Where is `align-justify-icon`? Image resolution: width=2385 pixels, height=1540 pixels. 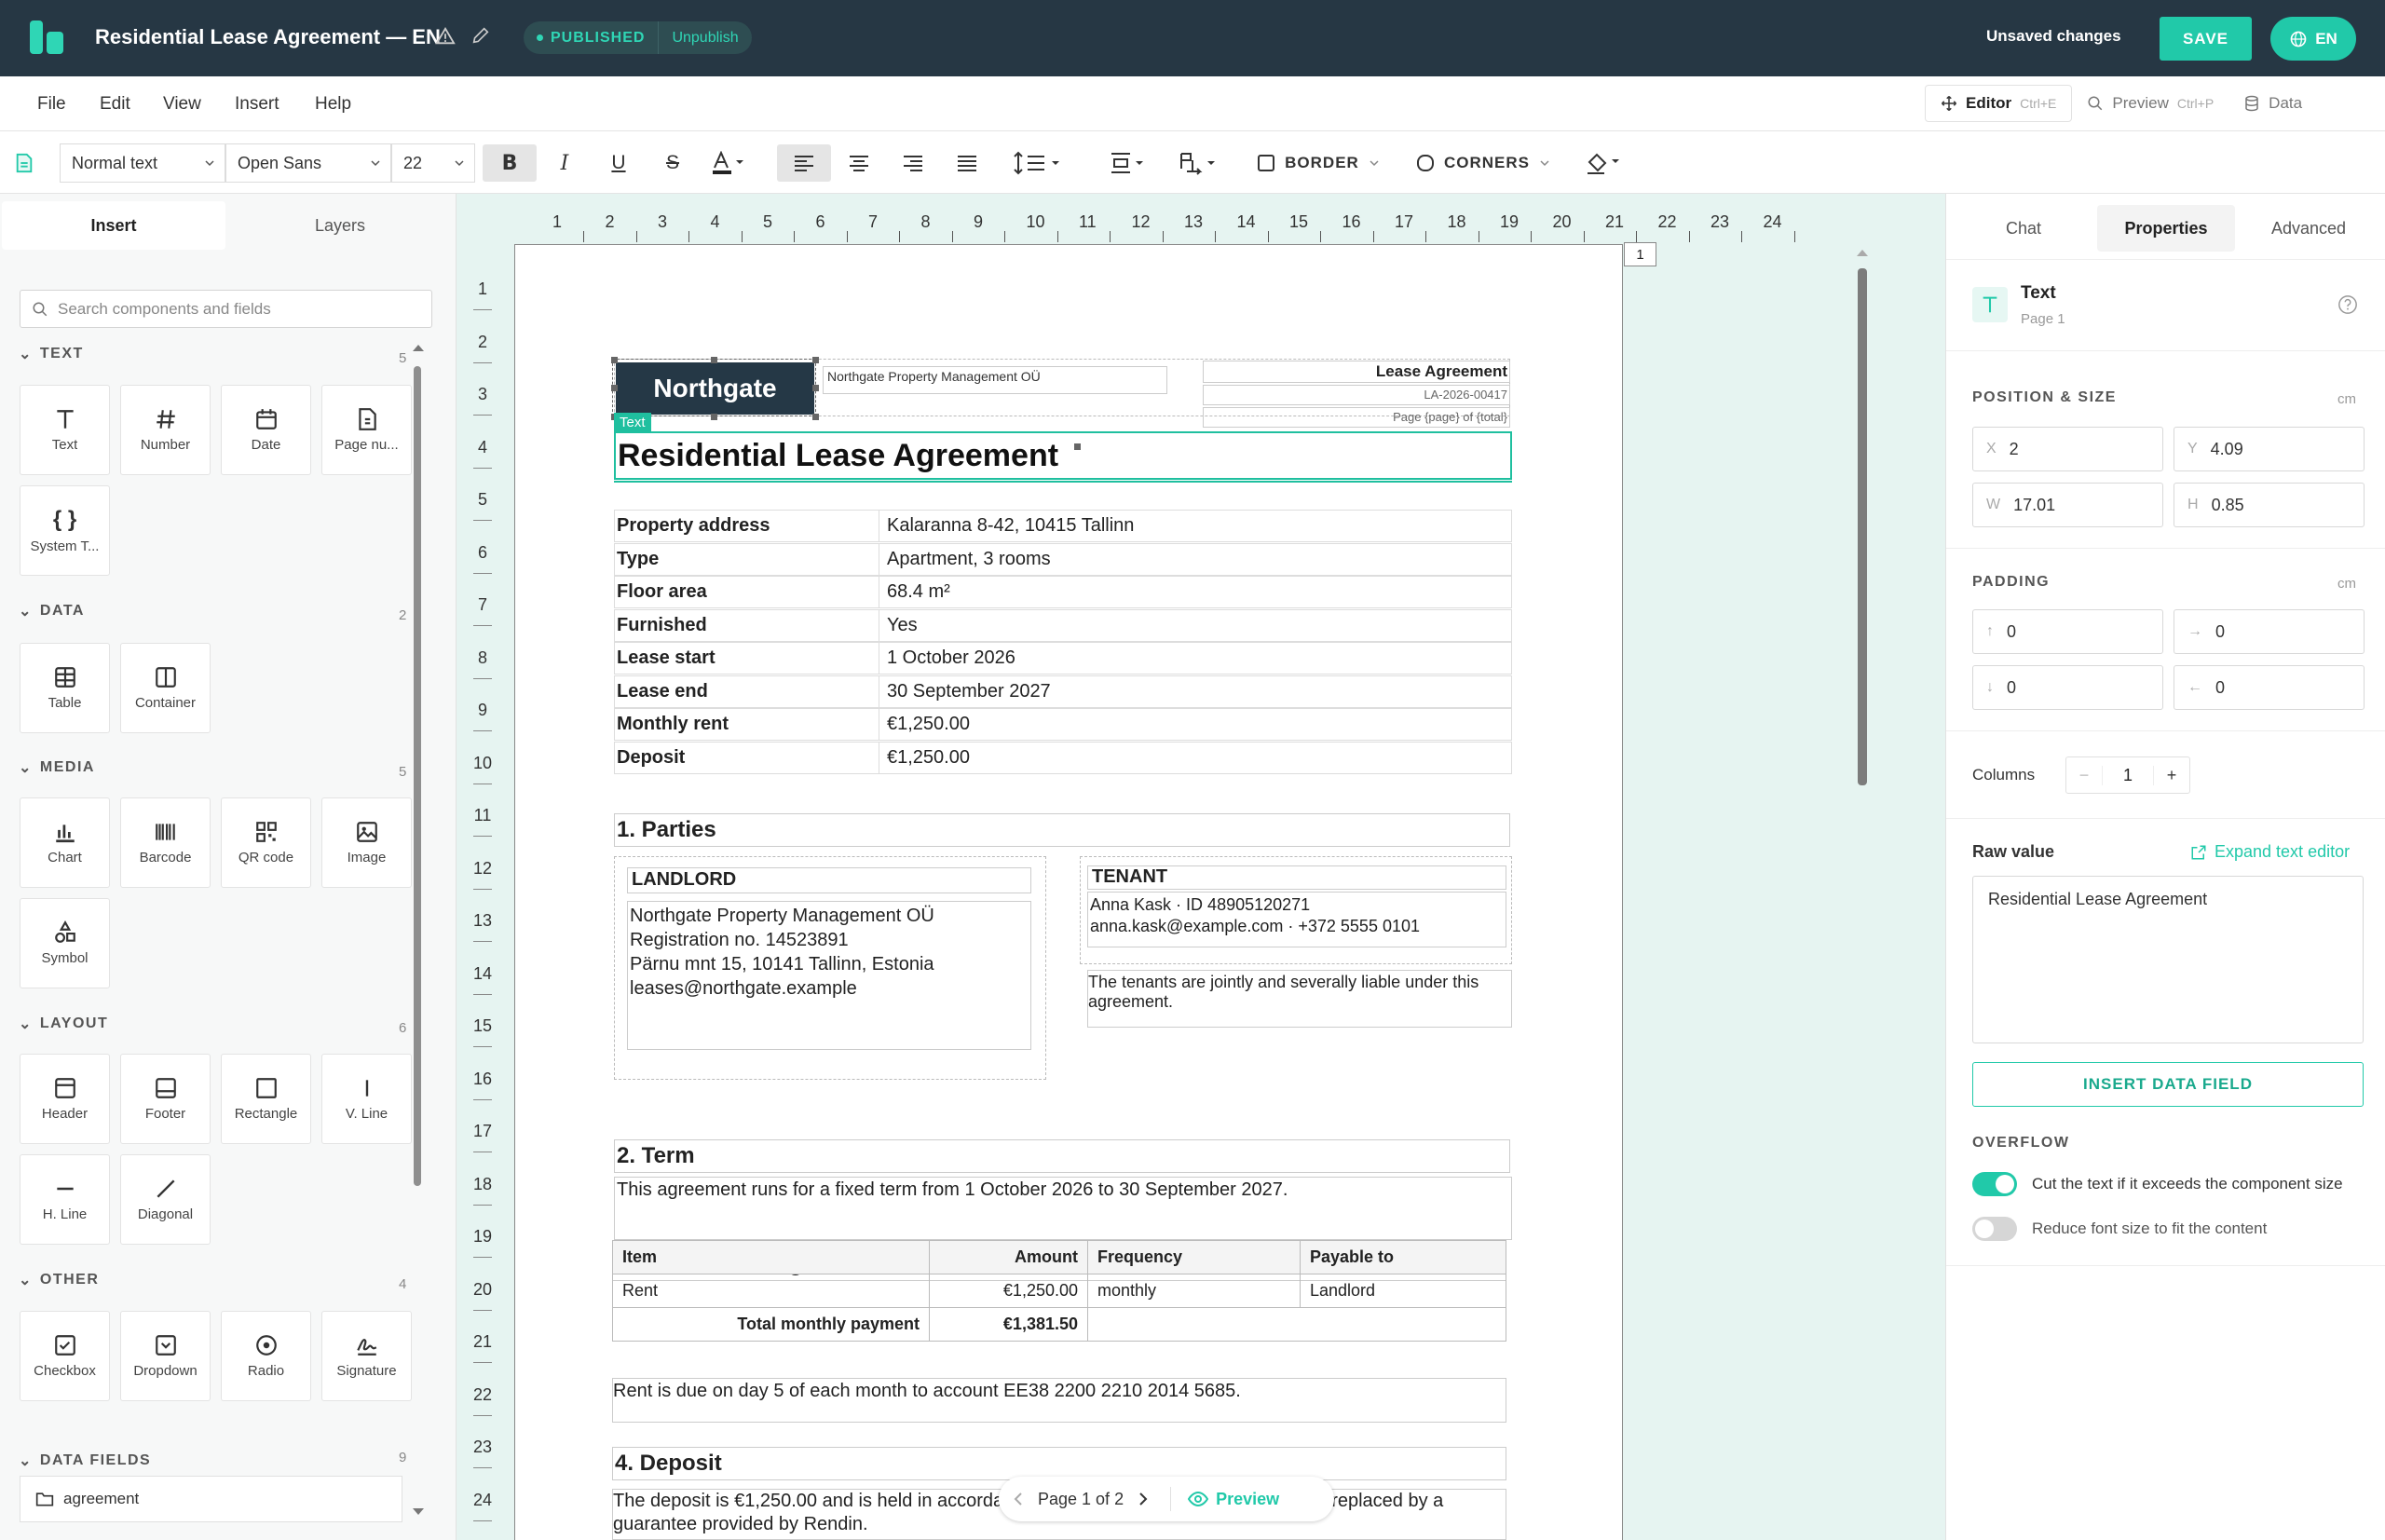
align-justify-icon is located at coordinates (968, 163).